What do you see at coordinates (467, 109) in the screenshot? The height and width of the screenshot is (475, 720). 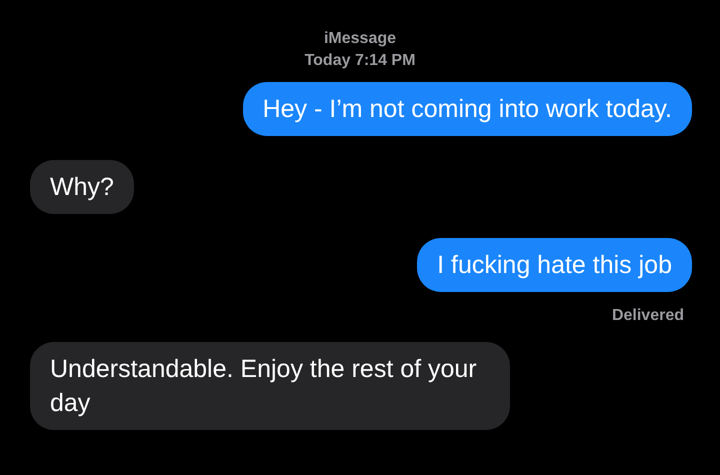 I see `sent-message-bubble: Hey - I’m not coming into work today.` at bounding box center [467, 109].